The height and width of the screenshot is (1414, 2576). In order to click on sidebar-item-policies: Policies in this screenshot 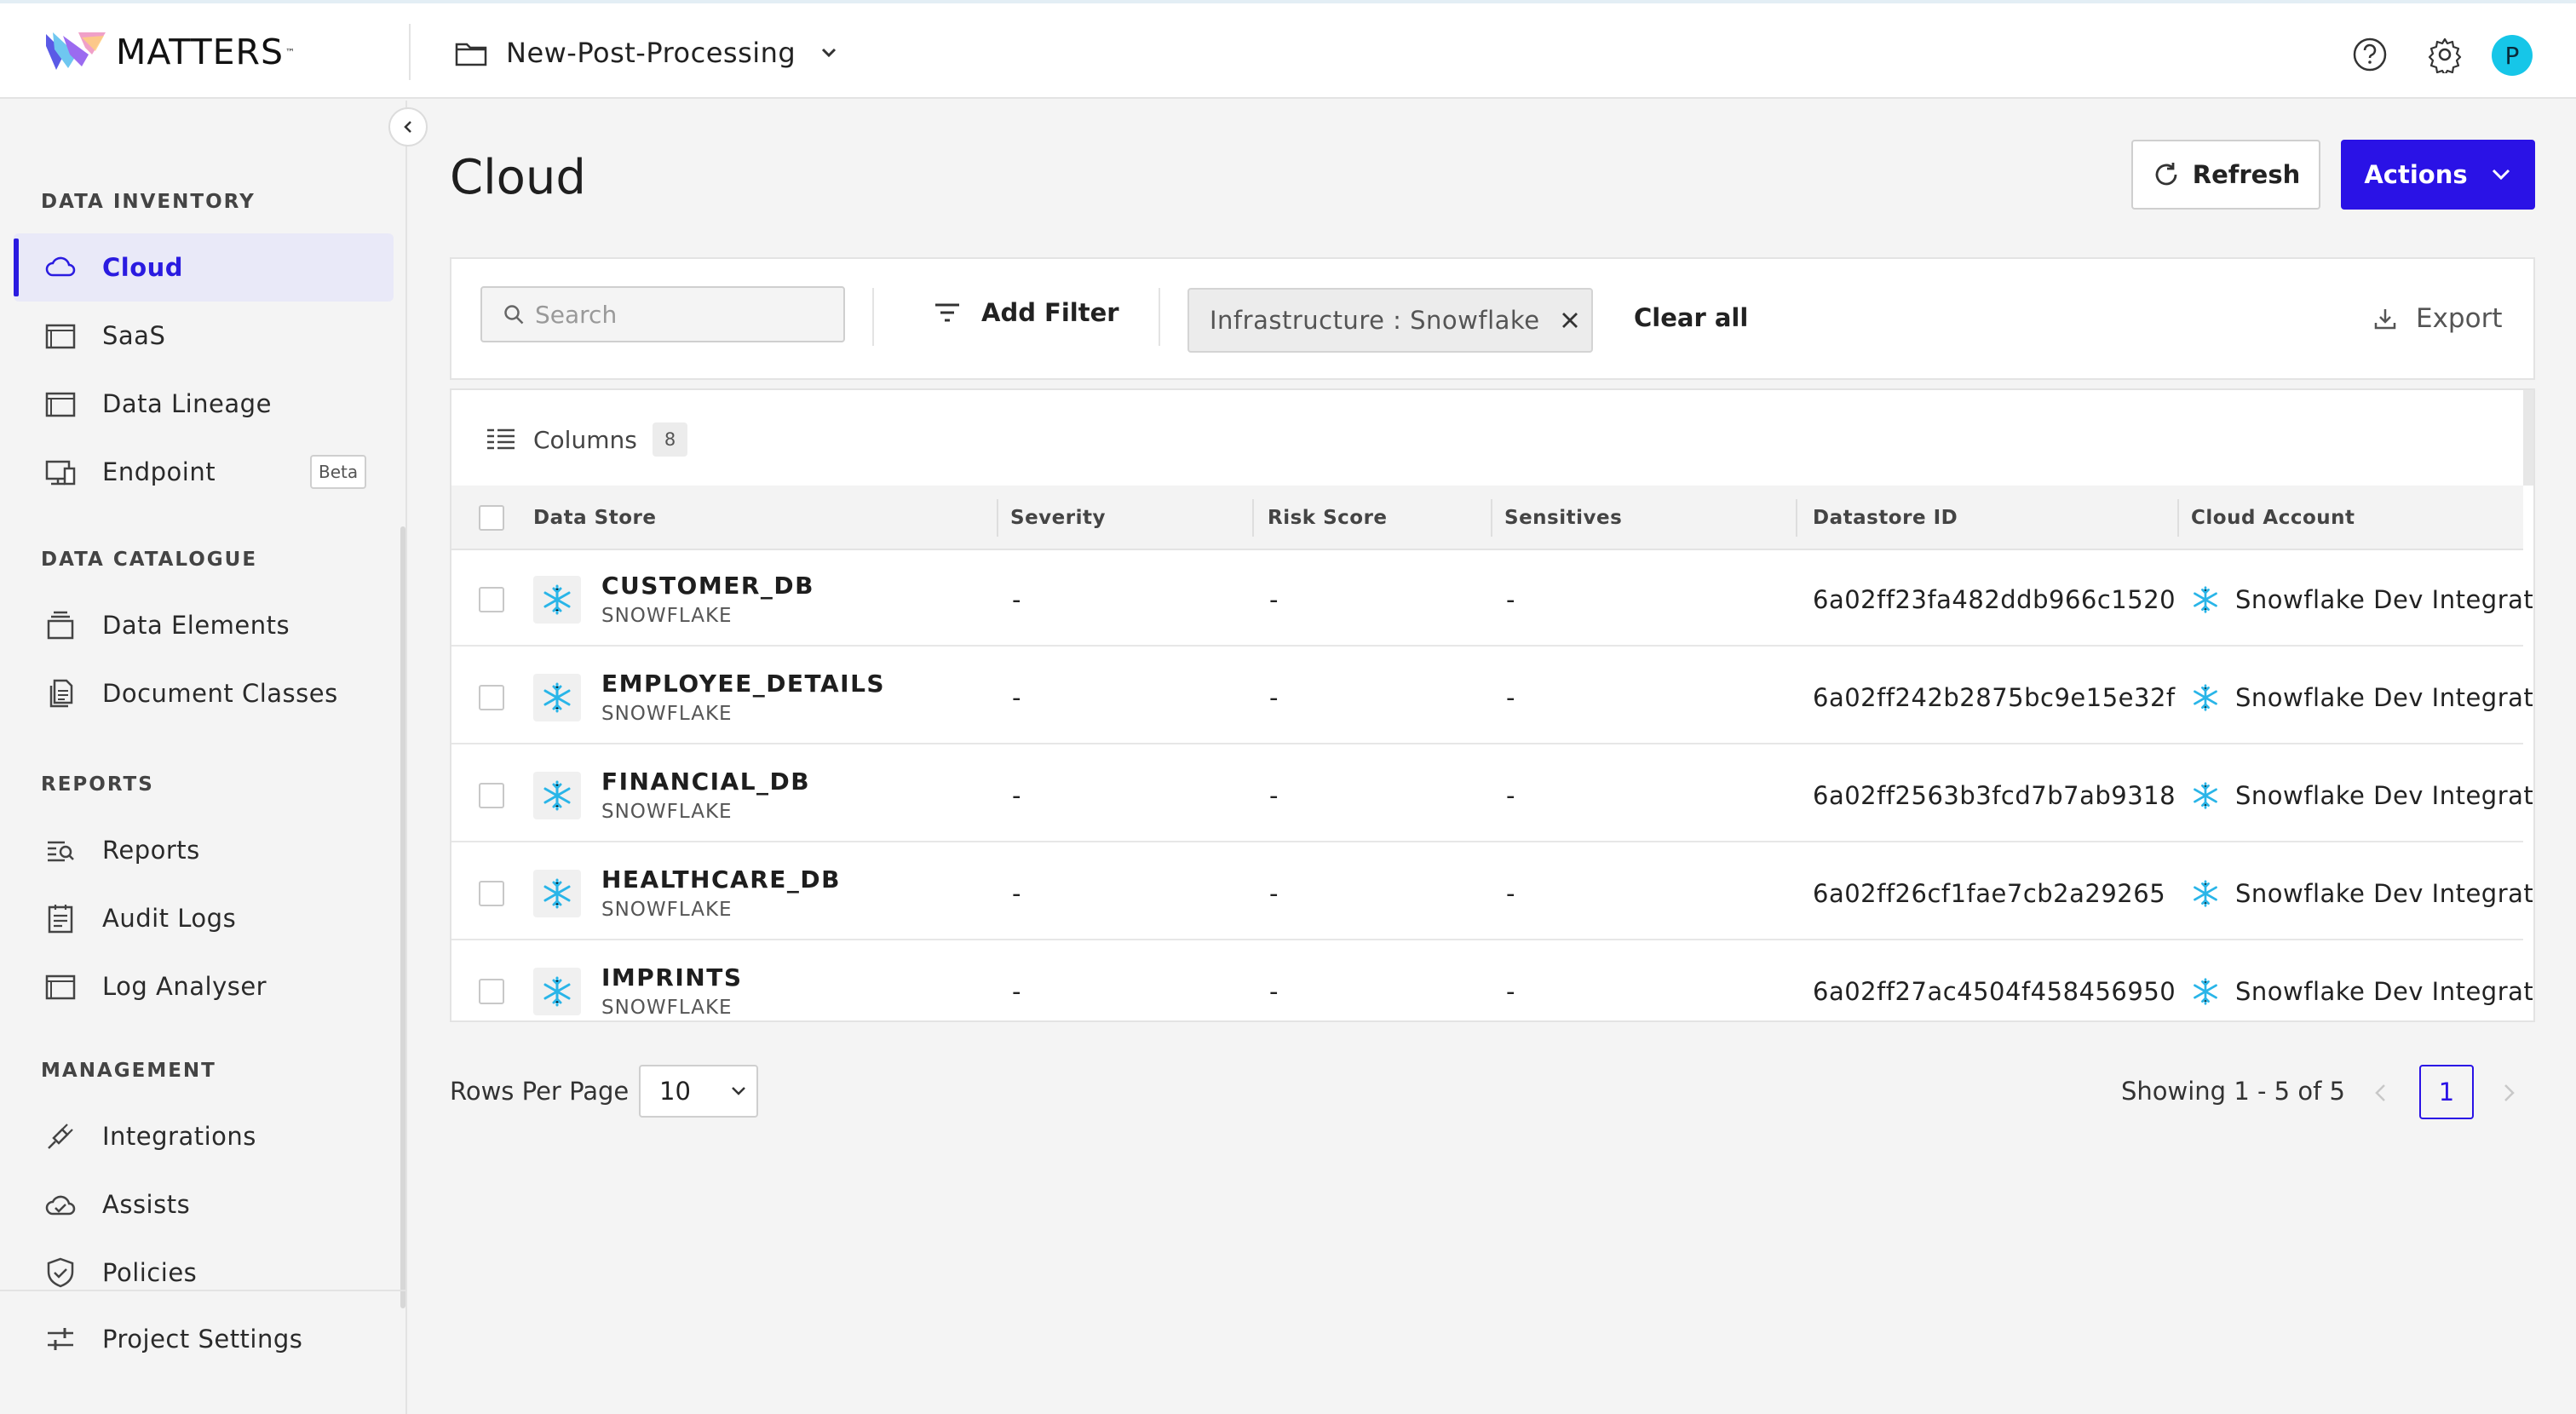, I will do `click(204, 1273)`.